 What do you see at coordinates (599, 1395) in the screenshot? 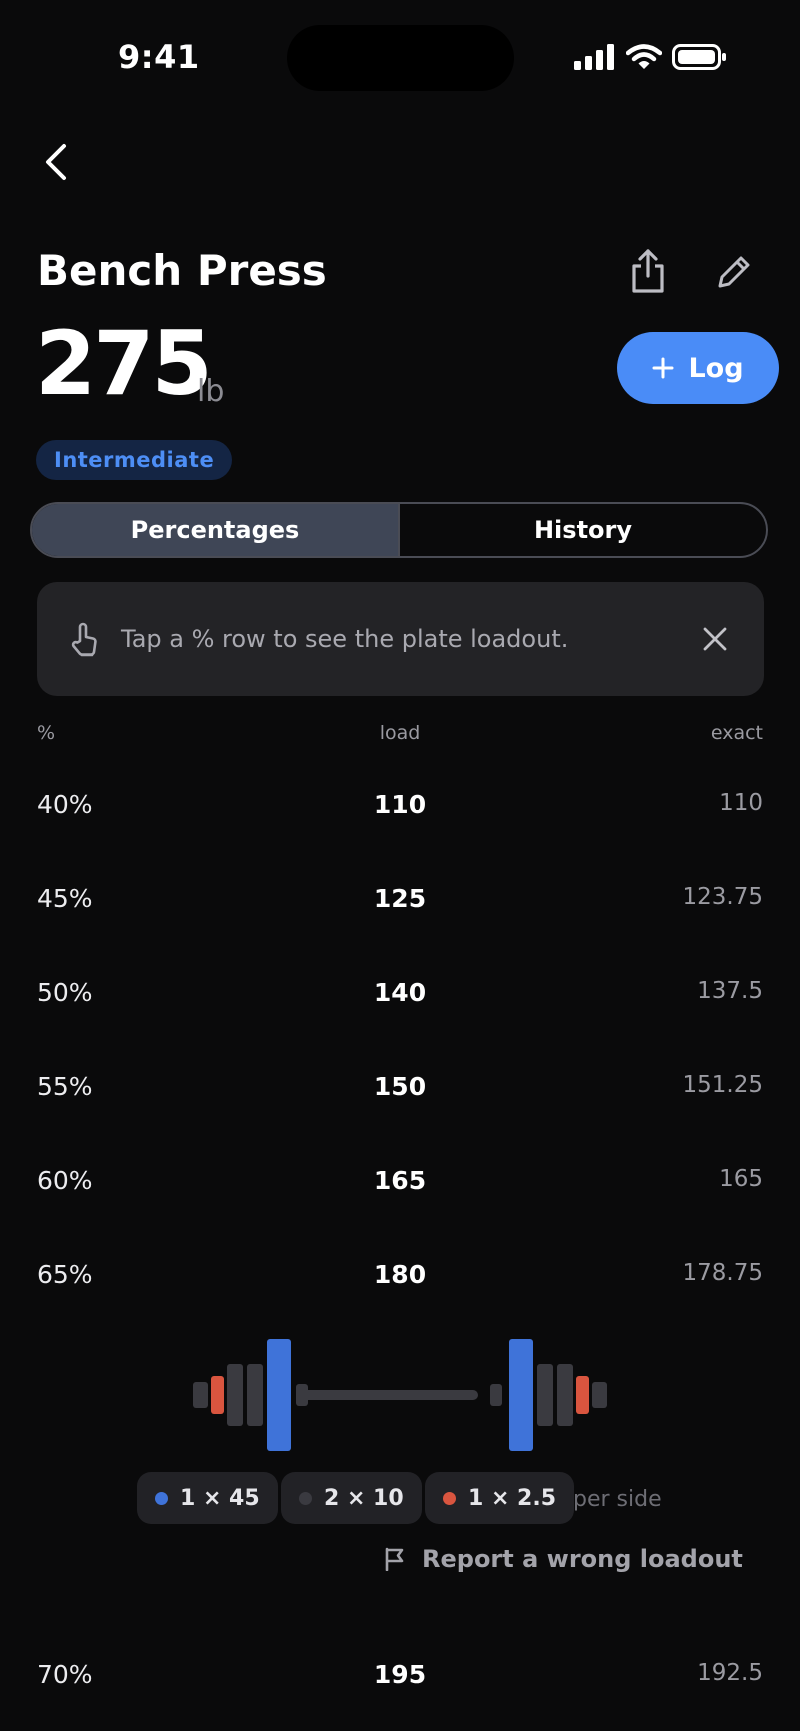
I see `collar-clip-right` at bounding box center [599, 1395].